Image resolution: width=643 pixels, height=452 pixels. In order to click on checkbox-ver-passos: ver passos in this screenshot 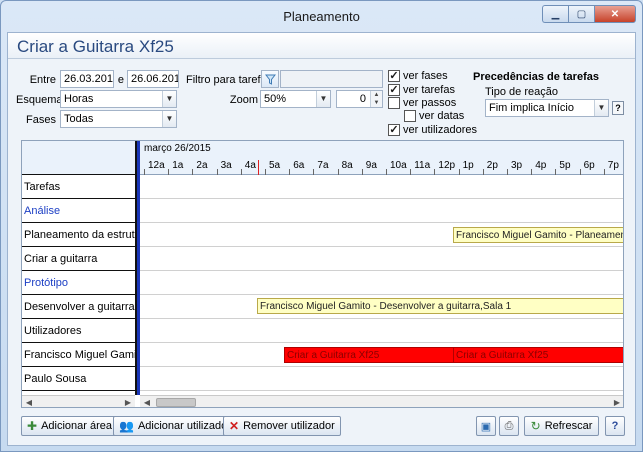, I will do `click(422, 103)`.